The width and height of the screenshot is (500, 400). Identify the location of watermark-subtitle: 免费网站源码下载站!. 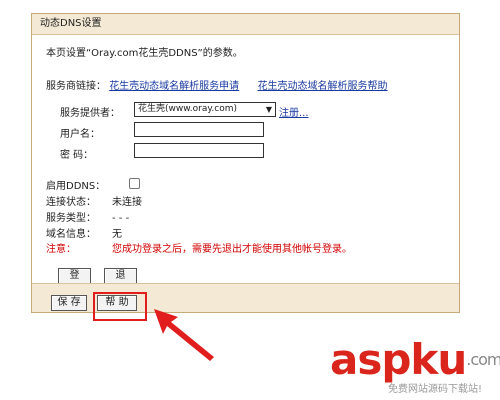
(435, 389).